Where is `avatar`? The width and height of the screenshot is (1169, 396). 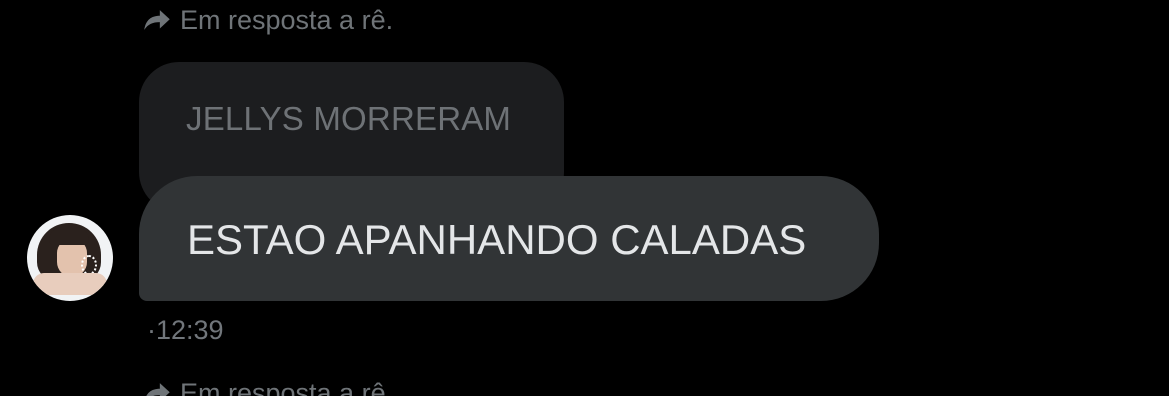
avatar is located at coordinates (70, 258).